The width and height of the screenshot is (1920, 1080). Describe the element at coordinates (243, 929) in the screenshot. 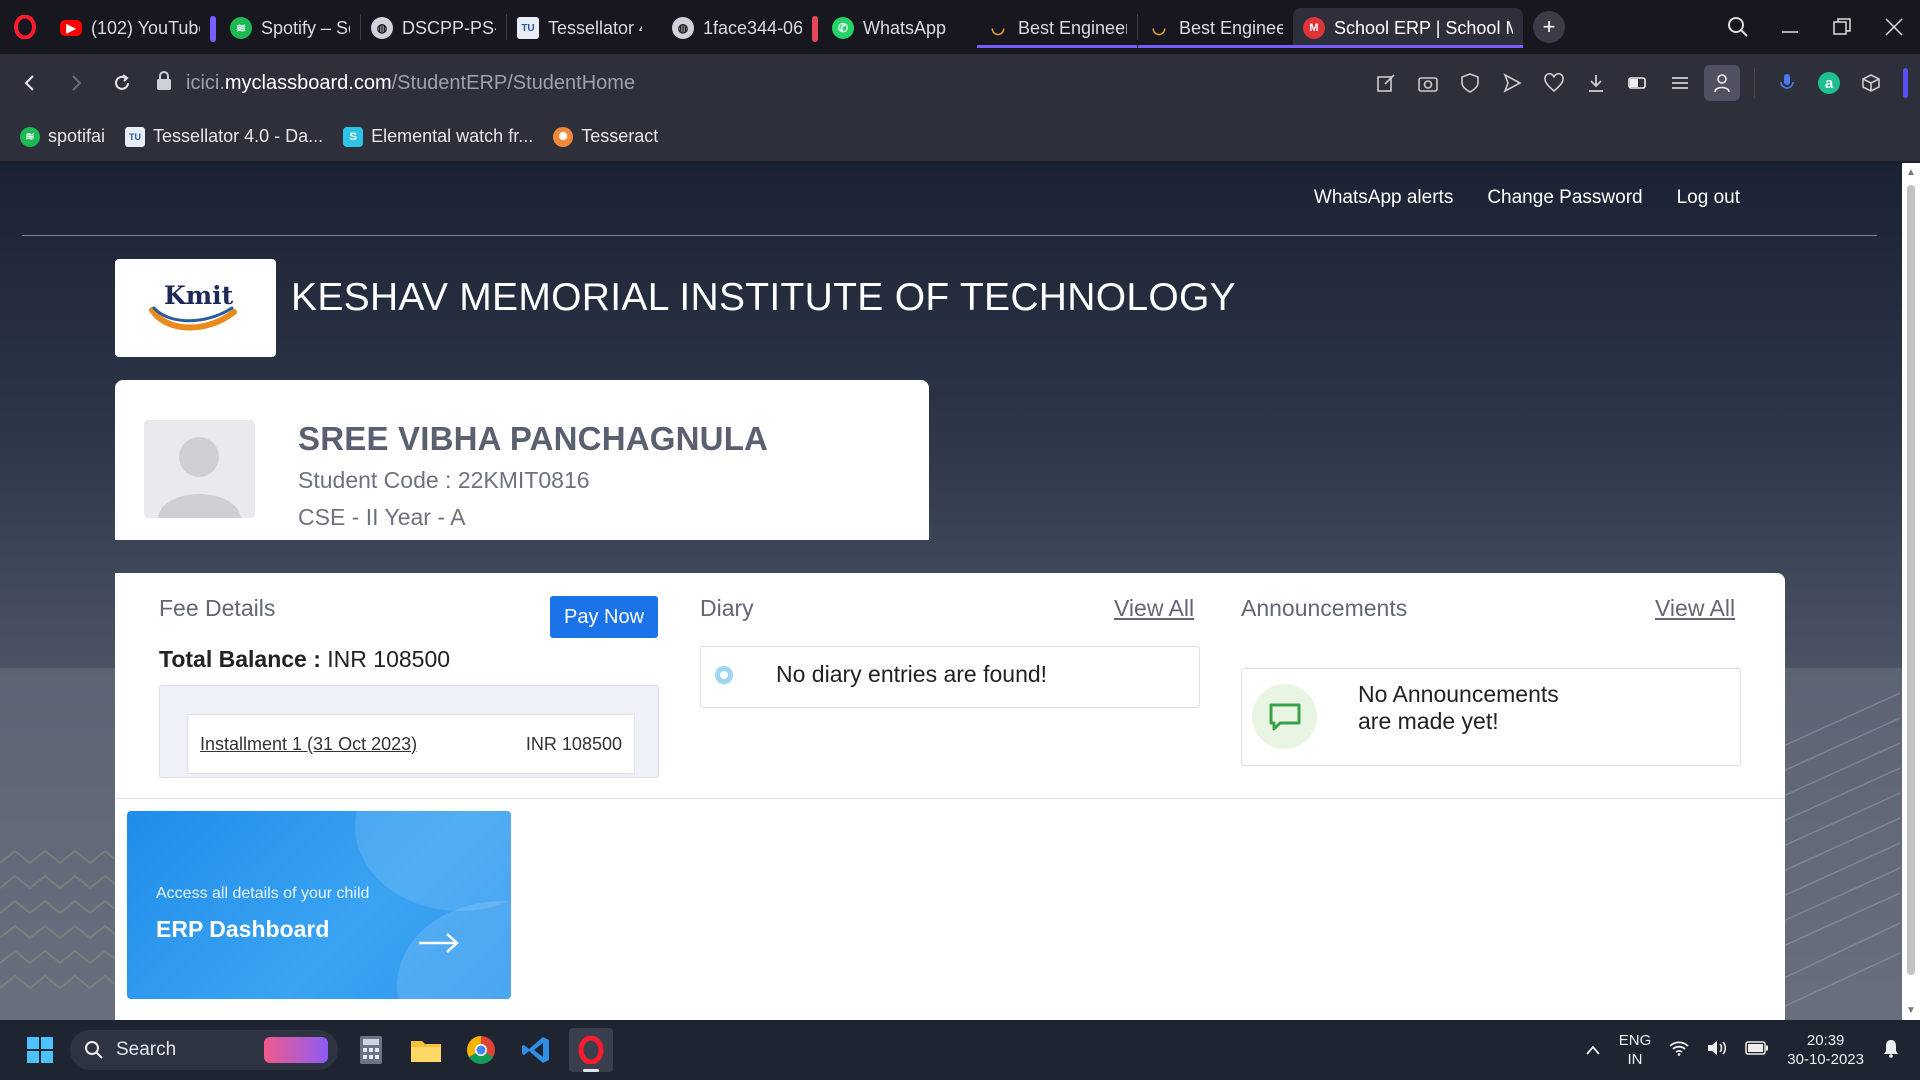

I see `erp-dashboard-title: ERP Dashboard` at that location.